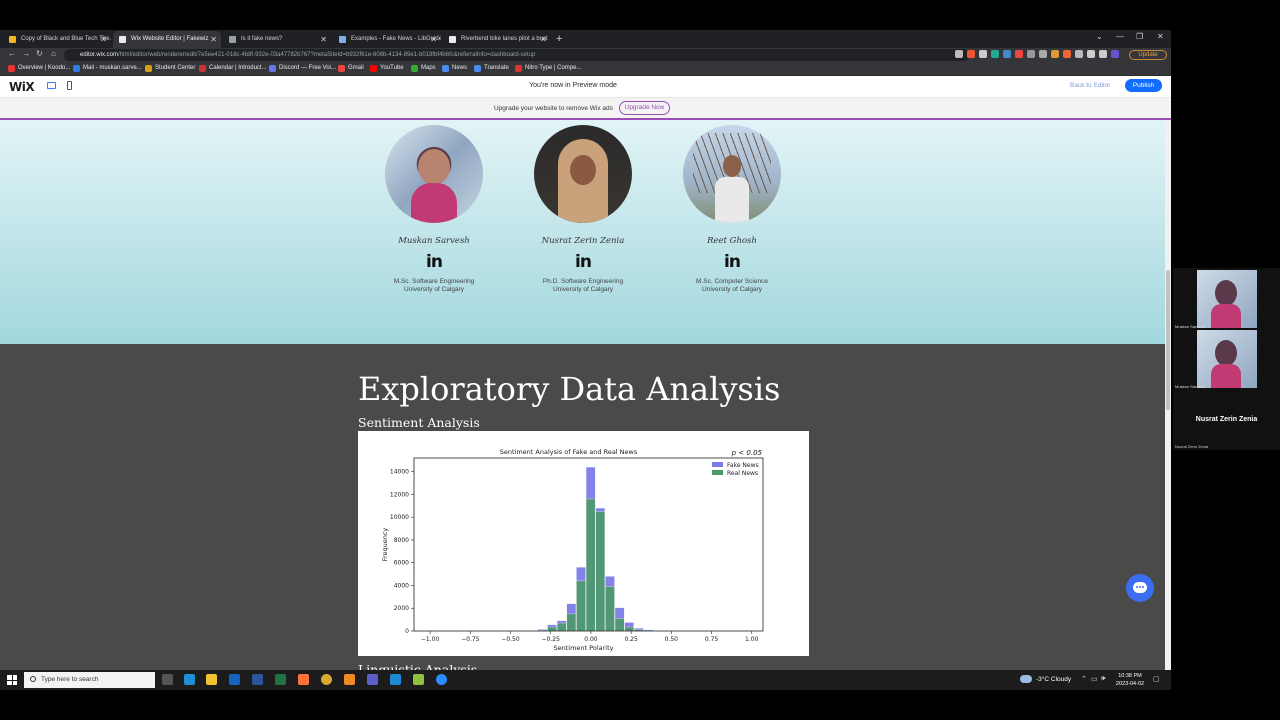 The image size is (1280, 720). I want to click on firefox-icon, so click(303, 679).